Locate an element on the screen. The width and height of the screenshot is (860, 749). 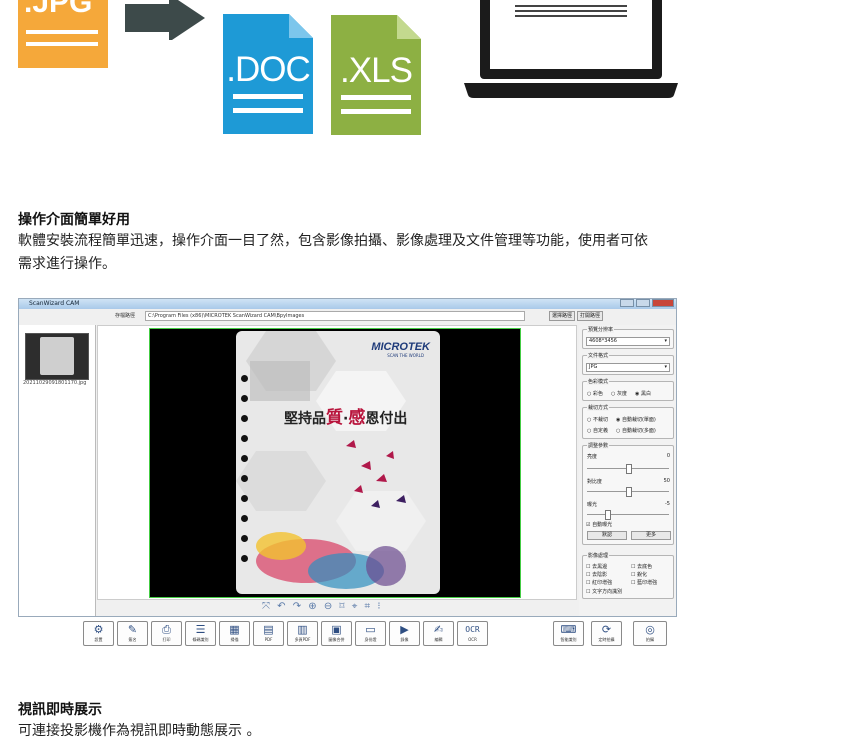
scanned-brochure: MICROTEK SCAN THE WORLD 堅持品質·感恩付出 is located at coordinates (338, 462).